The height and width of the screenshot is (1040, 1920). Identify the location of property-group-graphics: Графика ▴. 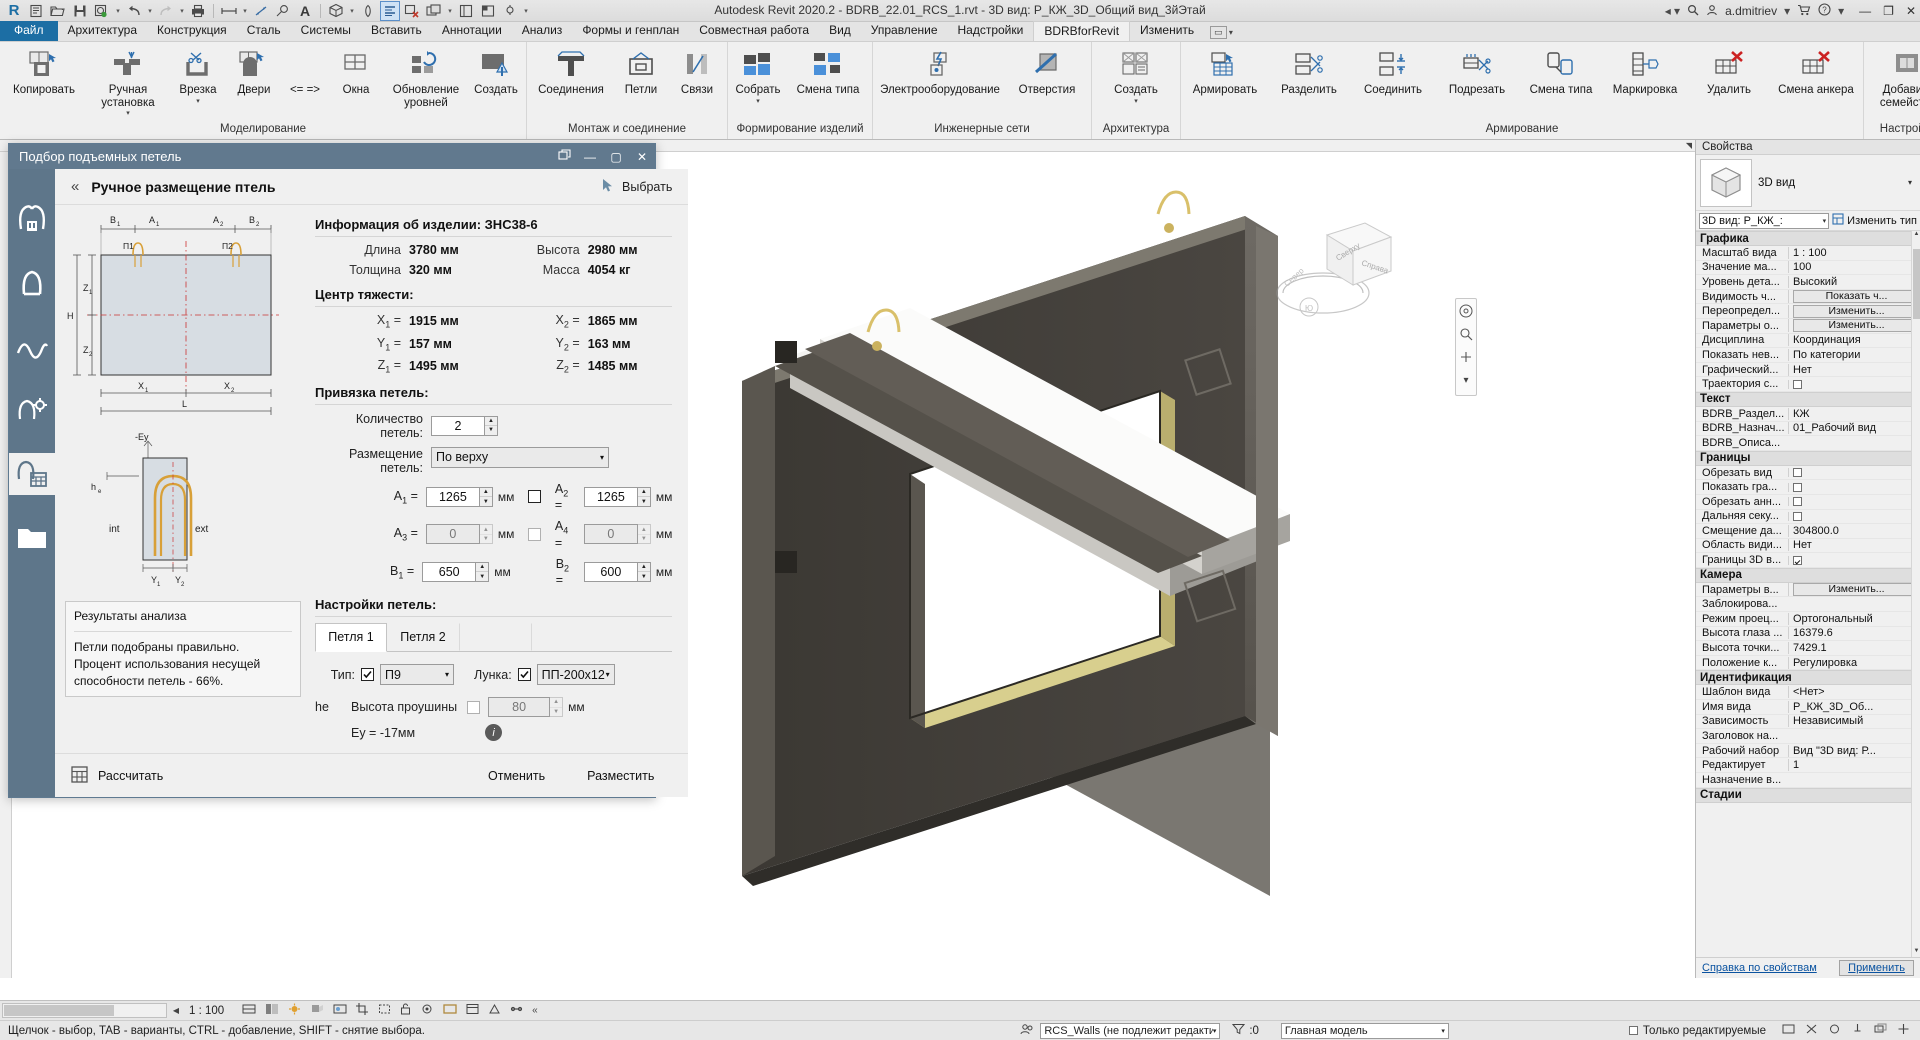
(1808, 238).